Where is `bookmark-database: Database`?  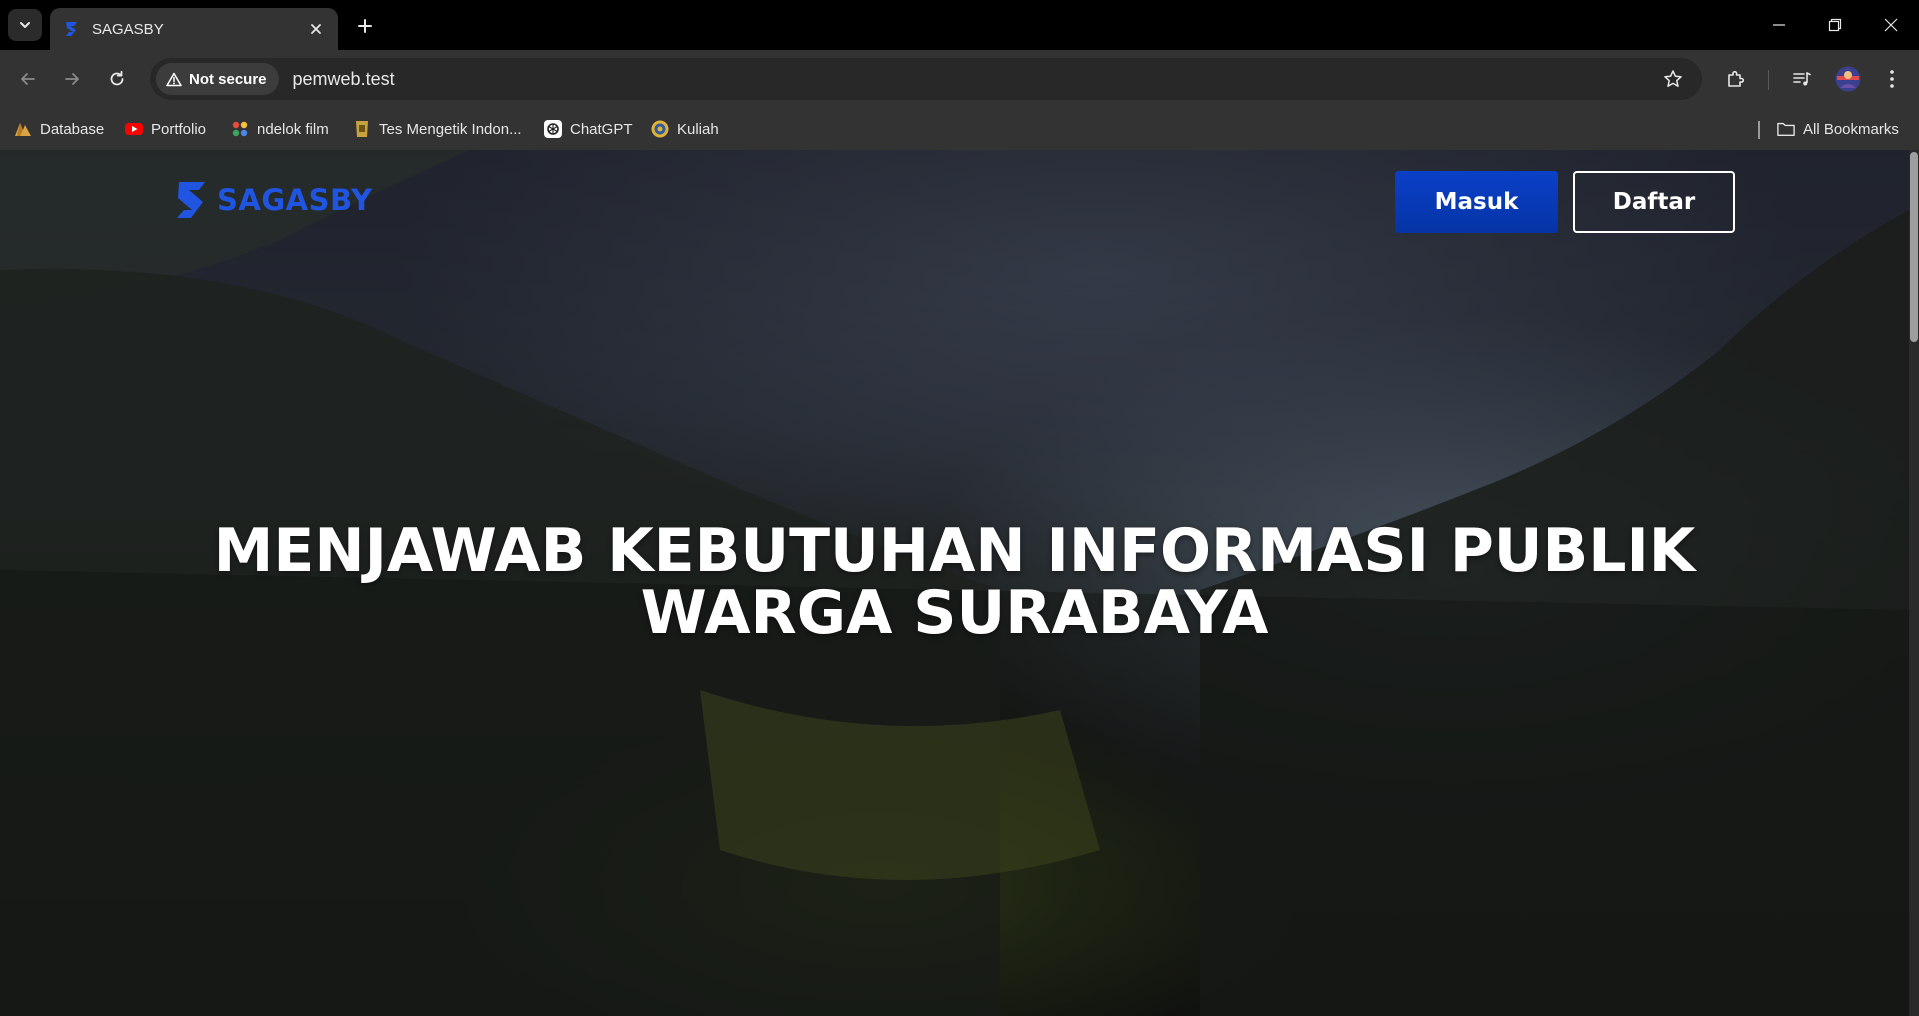
bookmark-database: Database is located at coordinates (59, 129).